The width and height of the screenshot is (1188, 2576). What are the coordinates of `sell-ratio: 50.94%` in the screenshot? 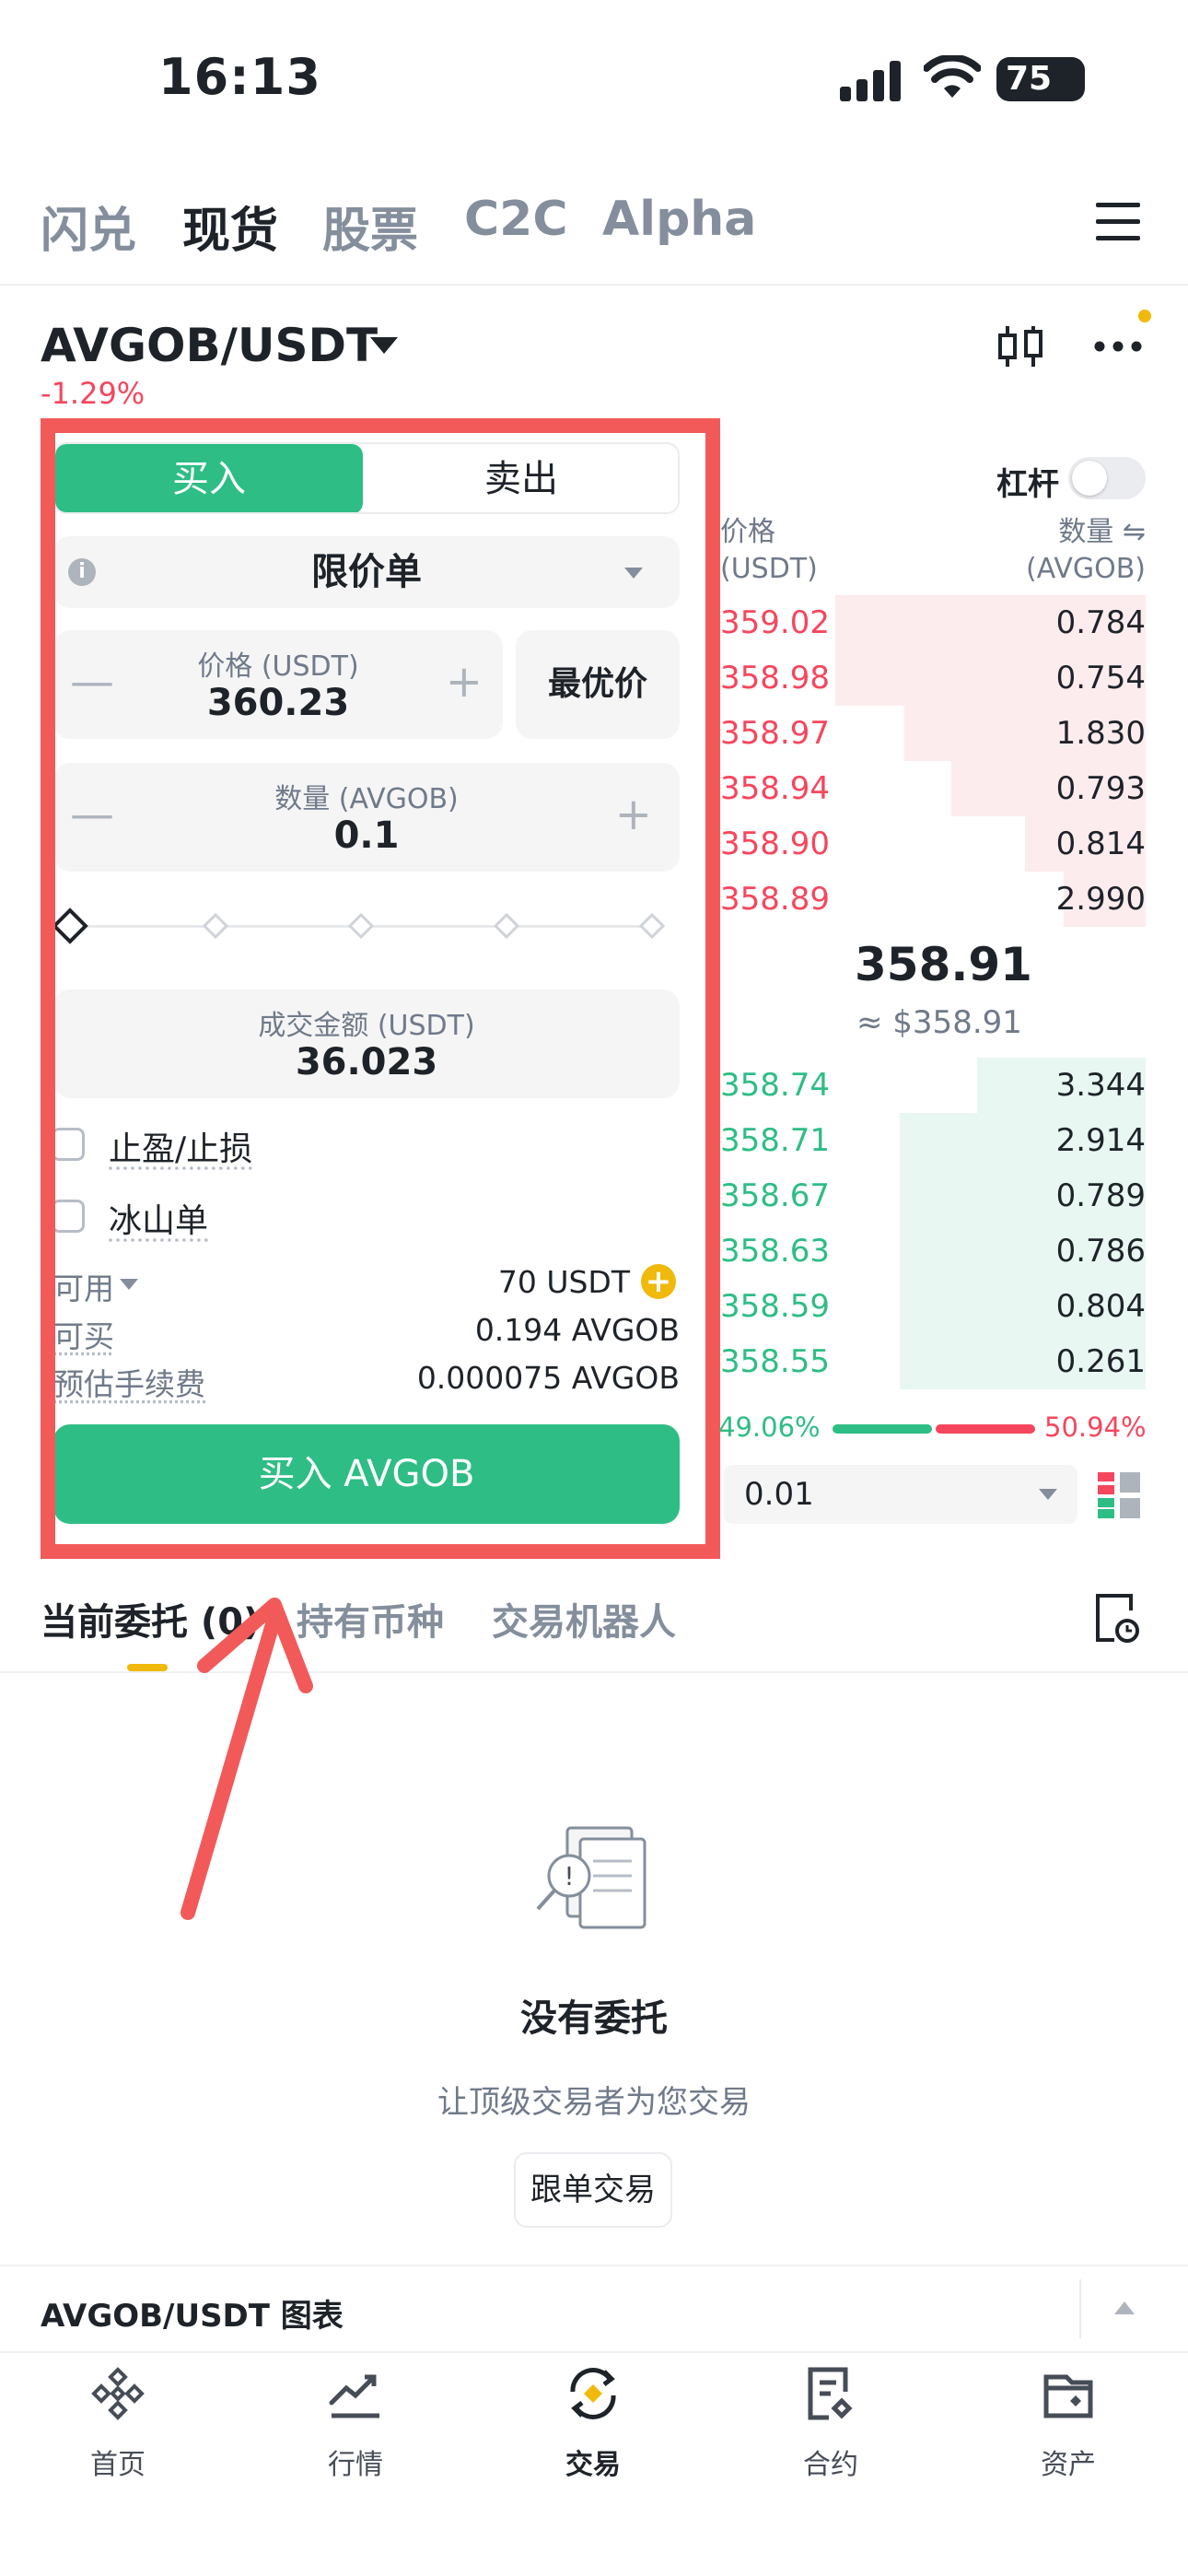 It's located at (1095, 1427).